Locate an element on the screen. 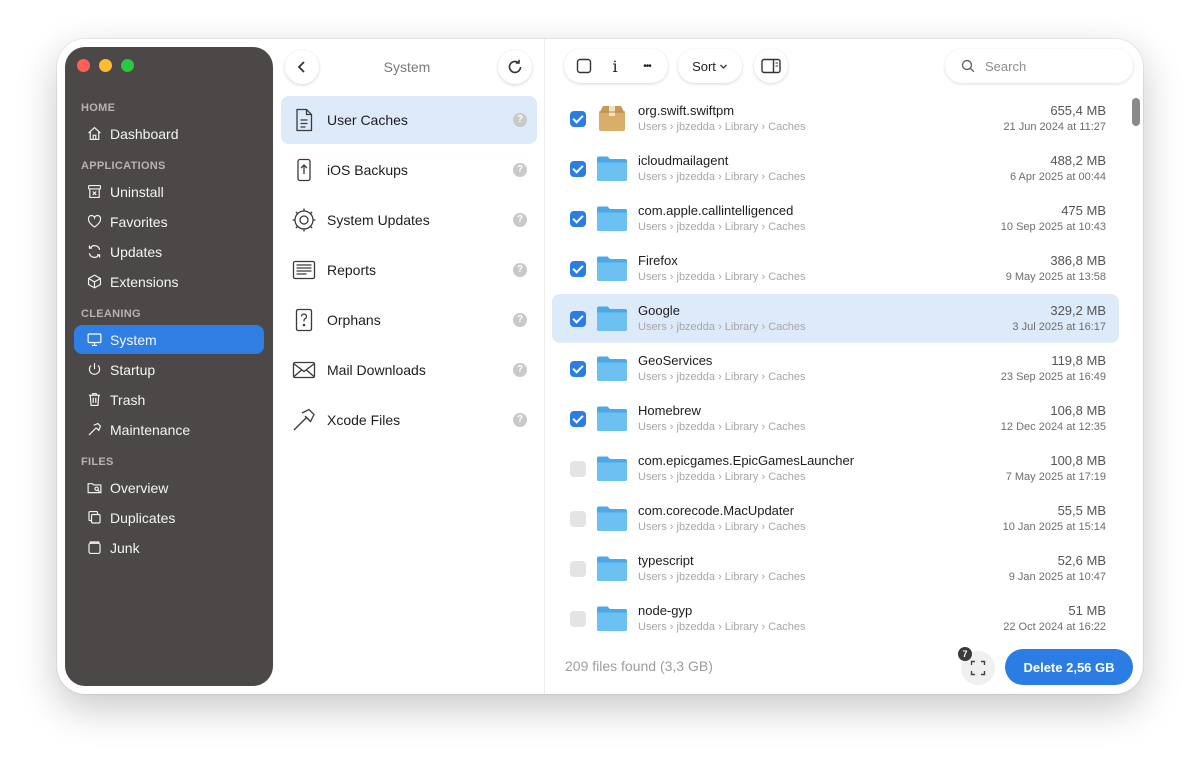 The image size is (1200, 774). file-size: 55,5 MB is located at coordinates (1081, 510).